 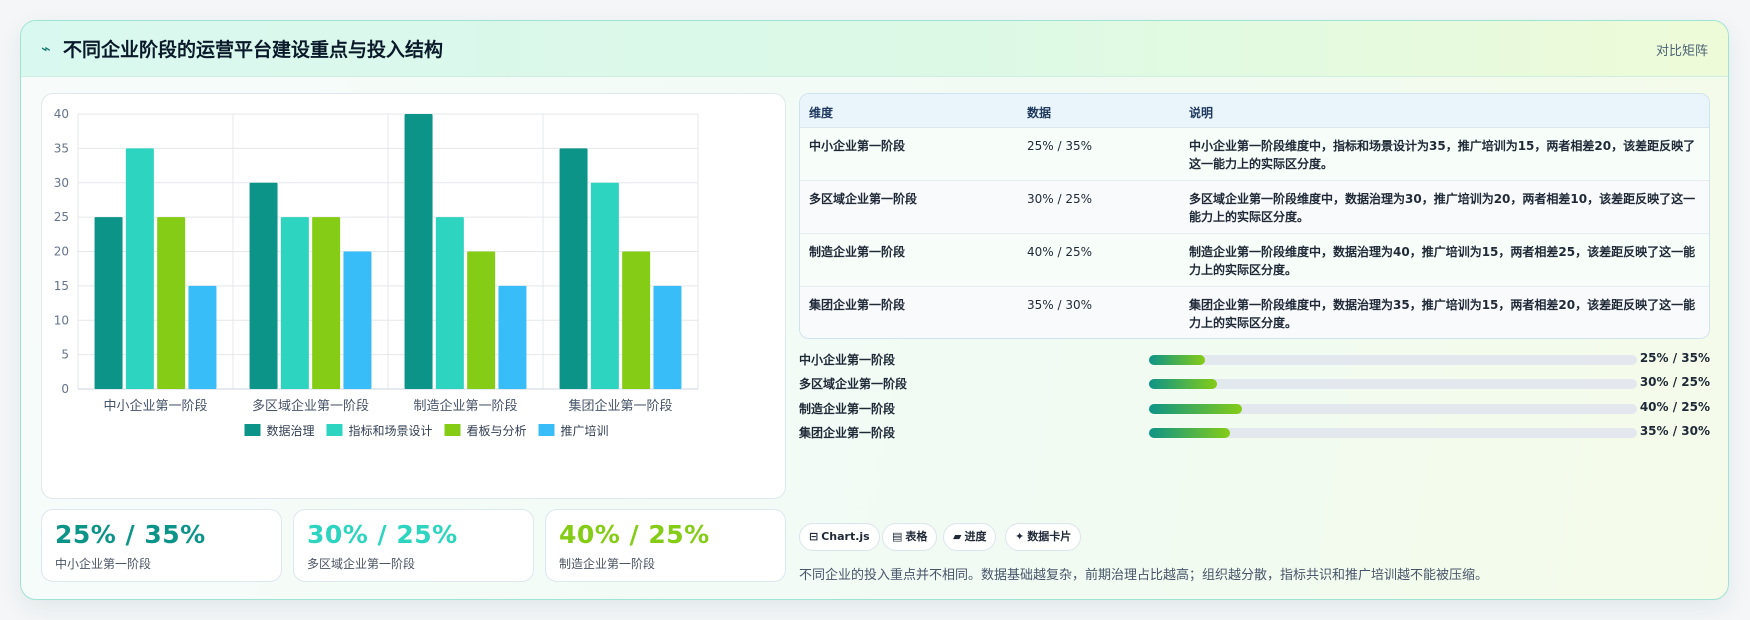 What do you see at coordinates (916, 536) in the screenshot?
I see `chip-label: 表格` at bounding box center [916, 536].